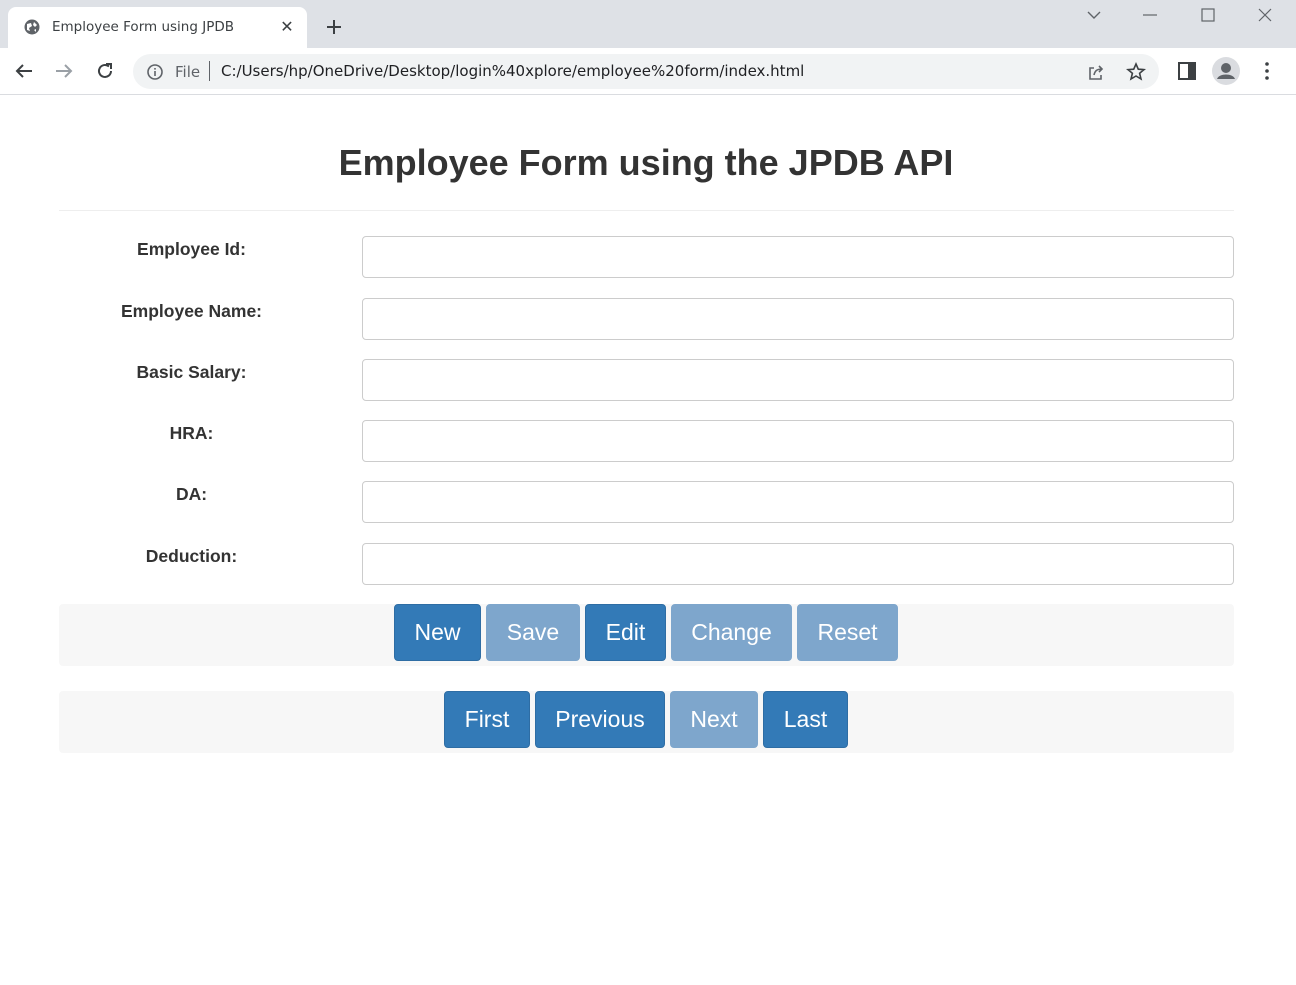 This screenshot has height=985, width=1296. Describe the element at coordinates (191, 372) in the screenshot. I see `basic-salary-label: Basic Salary:` at that location.